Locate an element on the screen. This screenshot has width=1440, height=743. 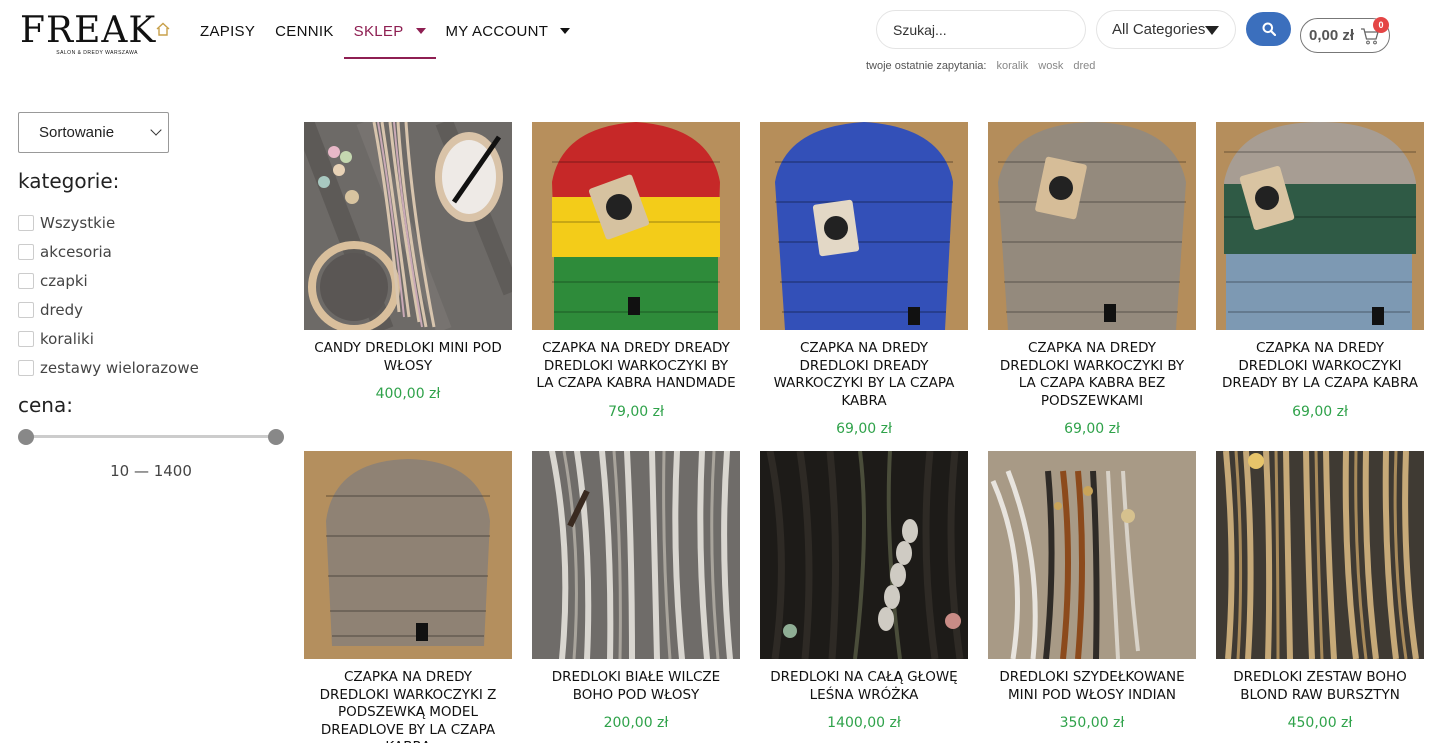
search-input is located at coordinates (981, 29).